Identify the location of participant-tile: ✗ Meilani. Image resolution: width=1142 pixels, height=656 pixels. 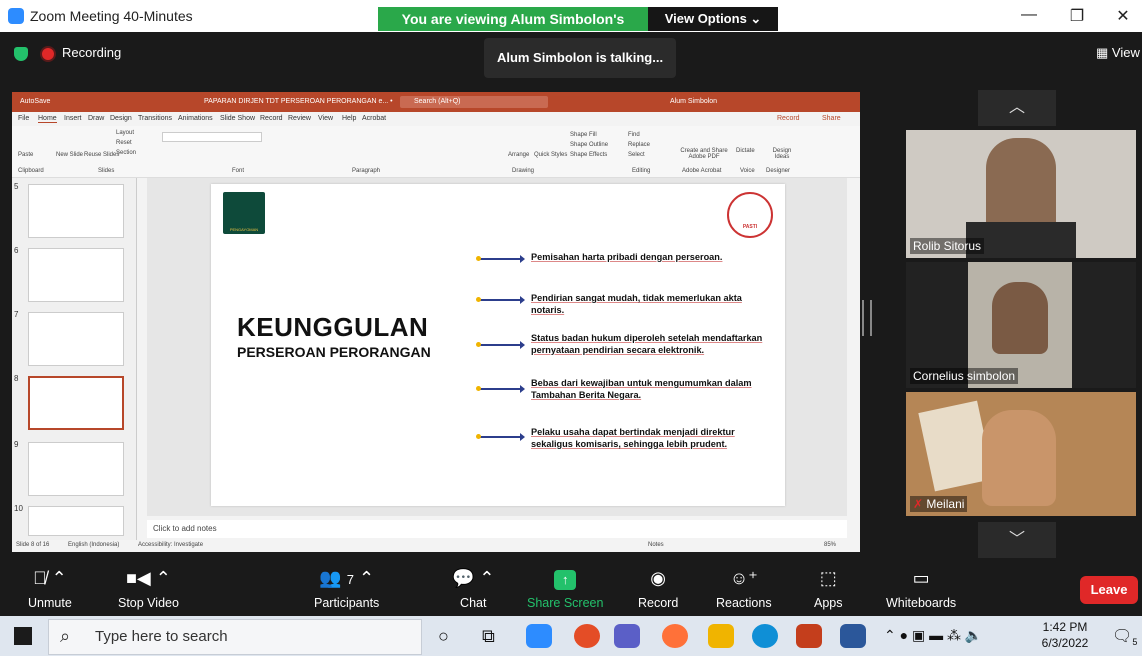
(1021, 454).